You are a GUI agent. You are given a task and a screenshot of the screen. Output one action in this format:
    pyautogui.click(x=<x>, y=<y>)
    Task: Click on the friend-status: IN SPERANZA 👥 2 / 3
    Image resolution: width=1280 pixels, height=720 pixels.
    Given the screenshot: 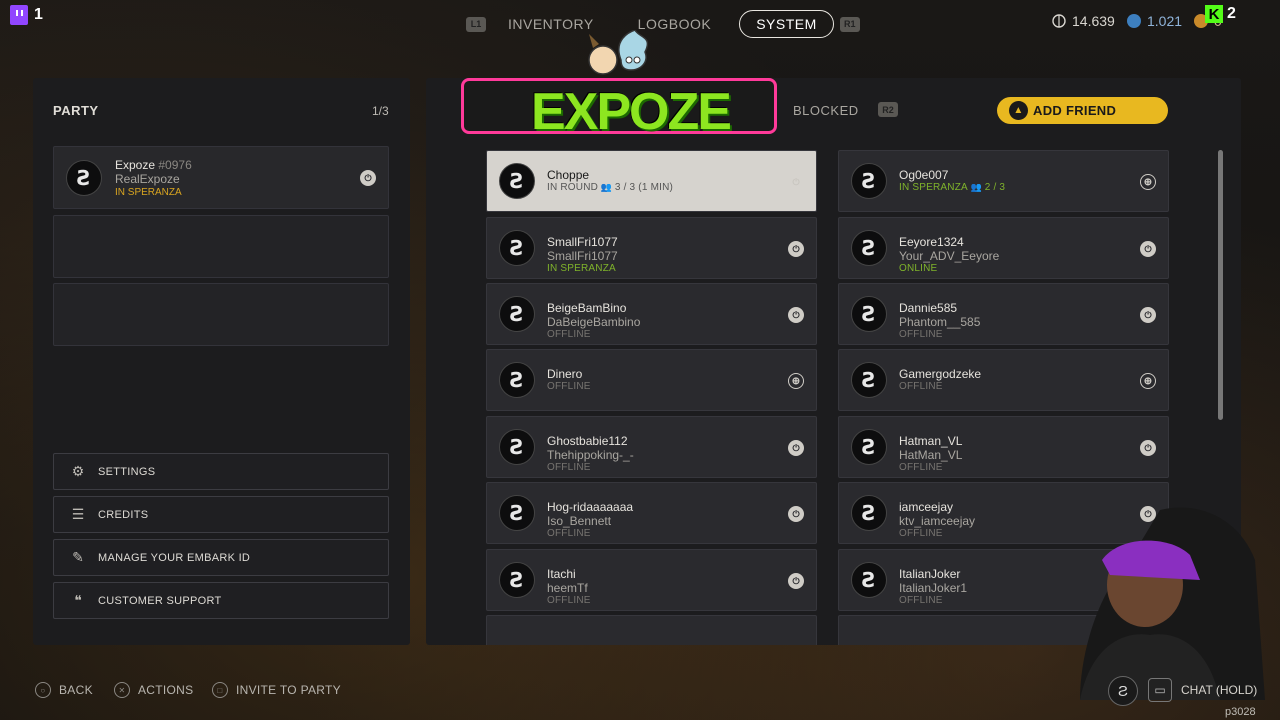 What is the action you would take?
    pyautogui.click(x=952, y=187)
    